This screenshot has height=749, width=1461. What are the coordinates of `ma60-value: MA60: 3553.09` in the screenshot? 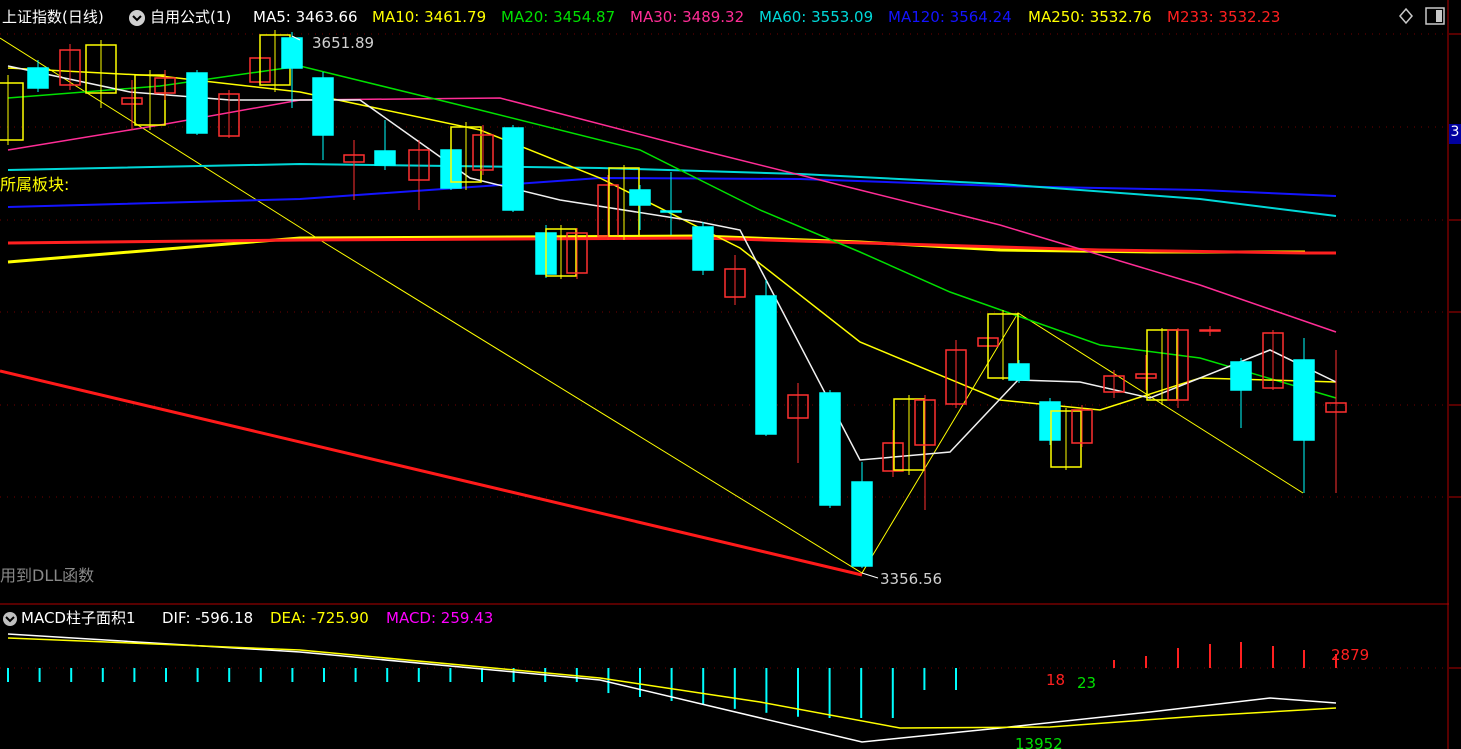 It's located at (816, 17).